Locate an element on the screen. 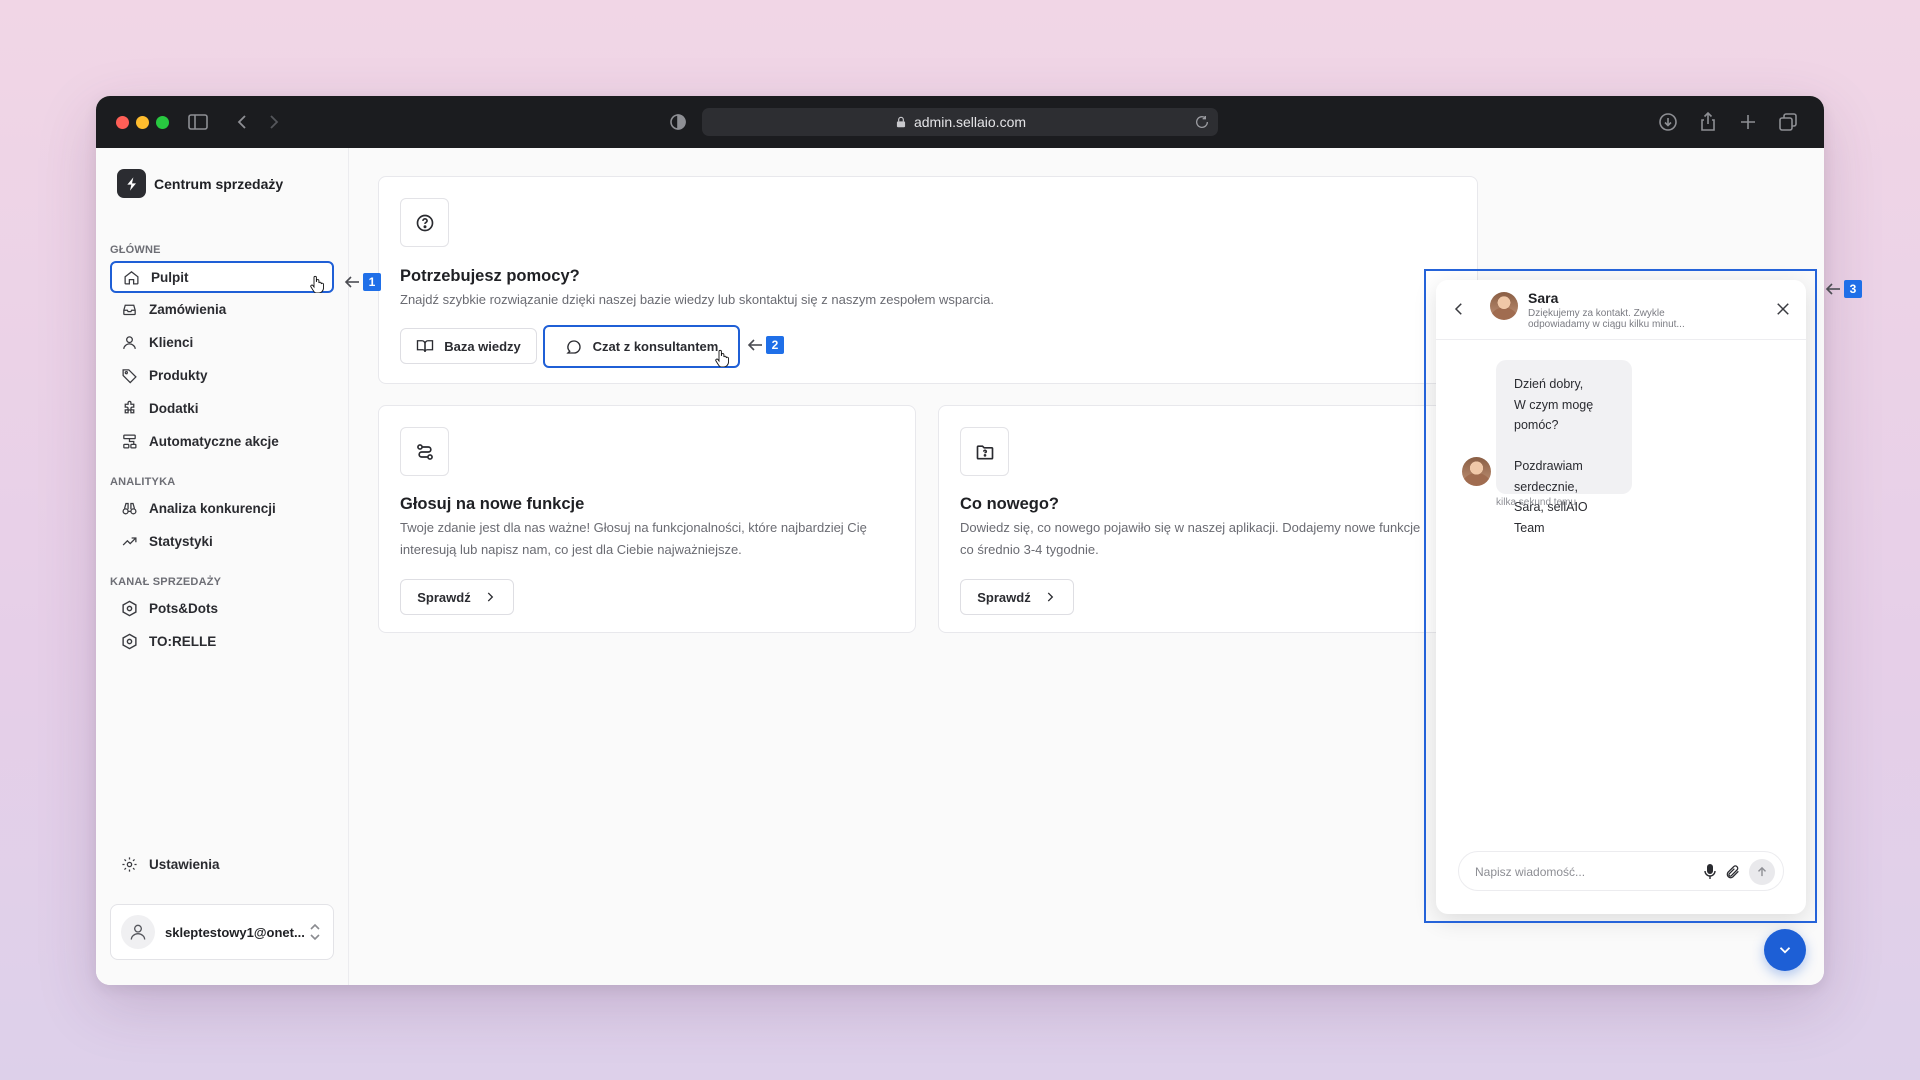 The height and width of the screenshot is (1080, 1920). sidebar-item-pots-dots: Pots&Dots is located at coordinates (222, 608).